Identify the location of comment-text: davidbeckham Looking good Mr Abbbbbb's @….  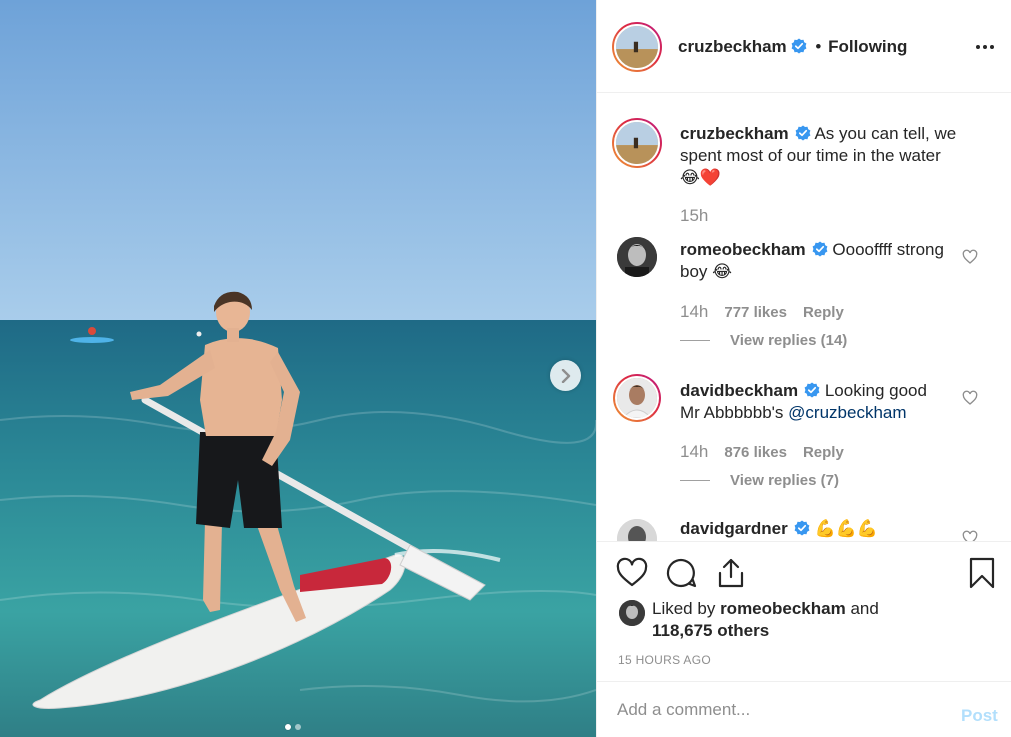
(815, 402).